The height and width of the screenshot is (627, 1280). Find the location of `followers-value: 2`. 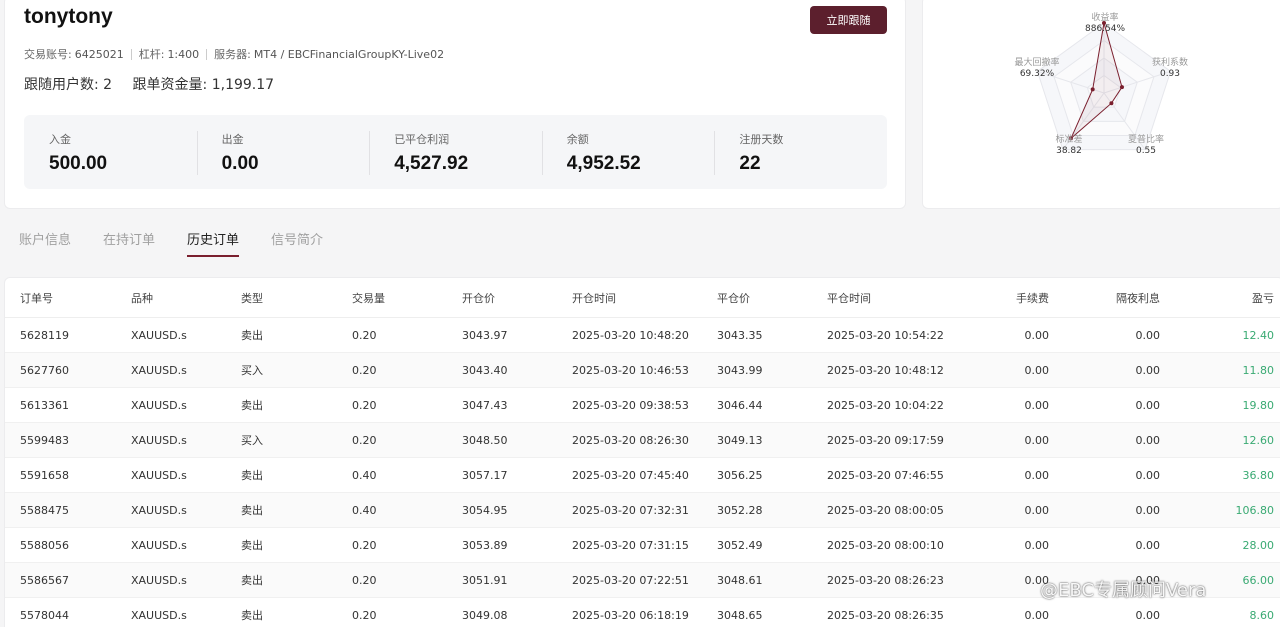

followers-value: 2 is located at coordinates (108, 85).